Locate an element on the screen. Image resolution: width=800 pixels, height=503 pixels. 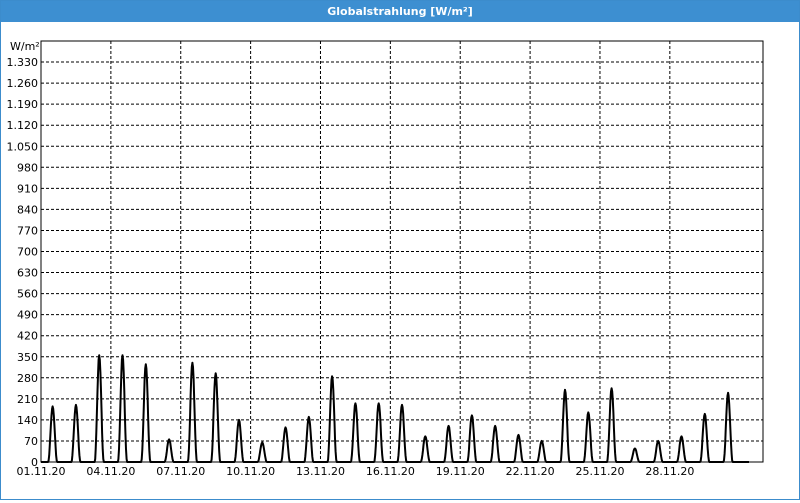
y-tick-label: 350 is located at coordinates (27, 357).